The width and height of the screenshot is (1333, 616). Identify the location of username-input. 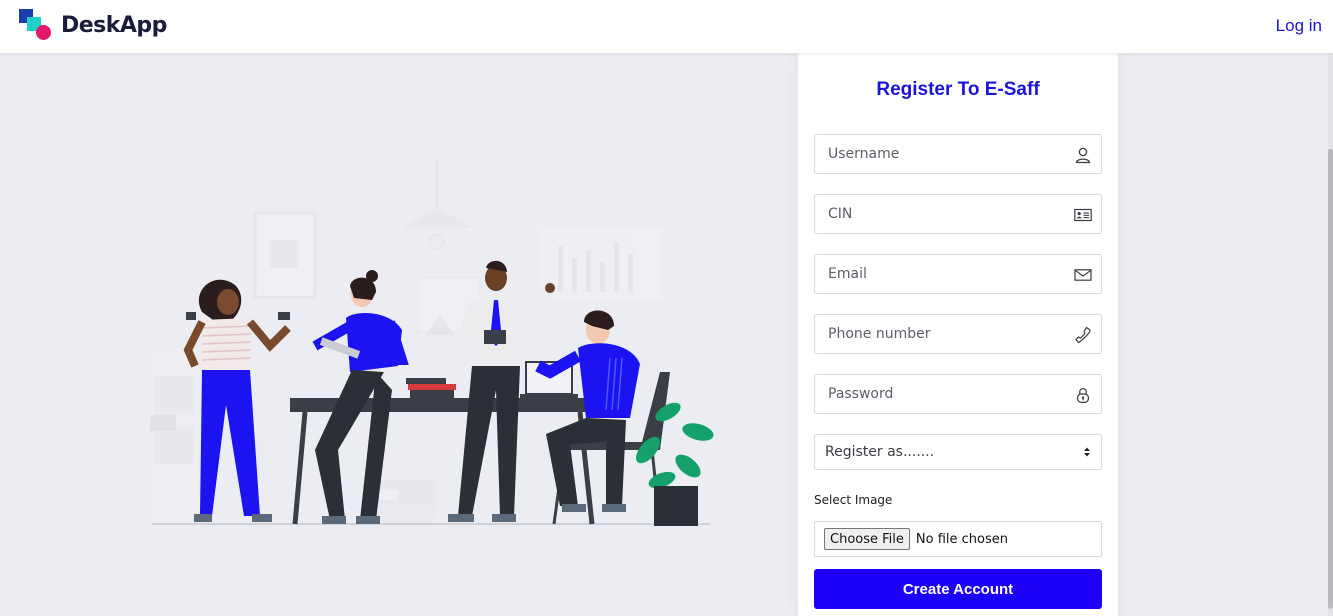
(935, 154).